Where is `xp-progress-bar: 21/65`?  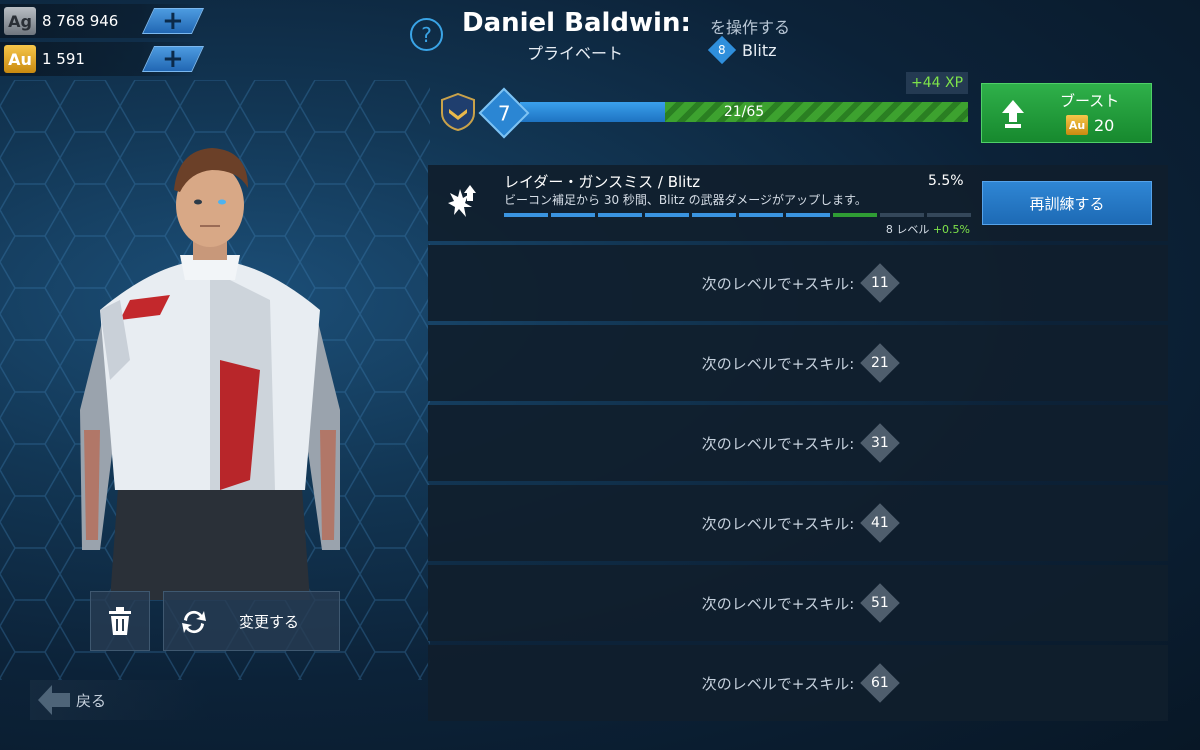 xp-progress-bar: 21/65 is located at coordinates (744, 112).